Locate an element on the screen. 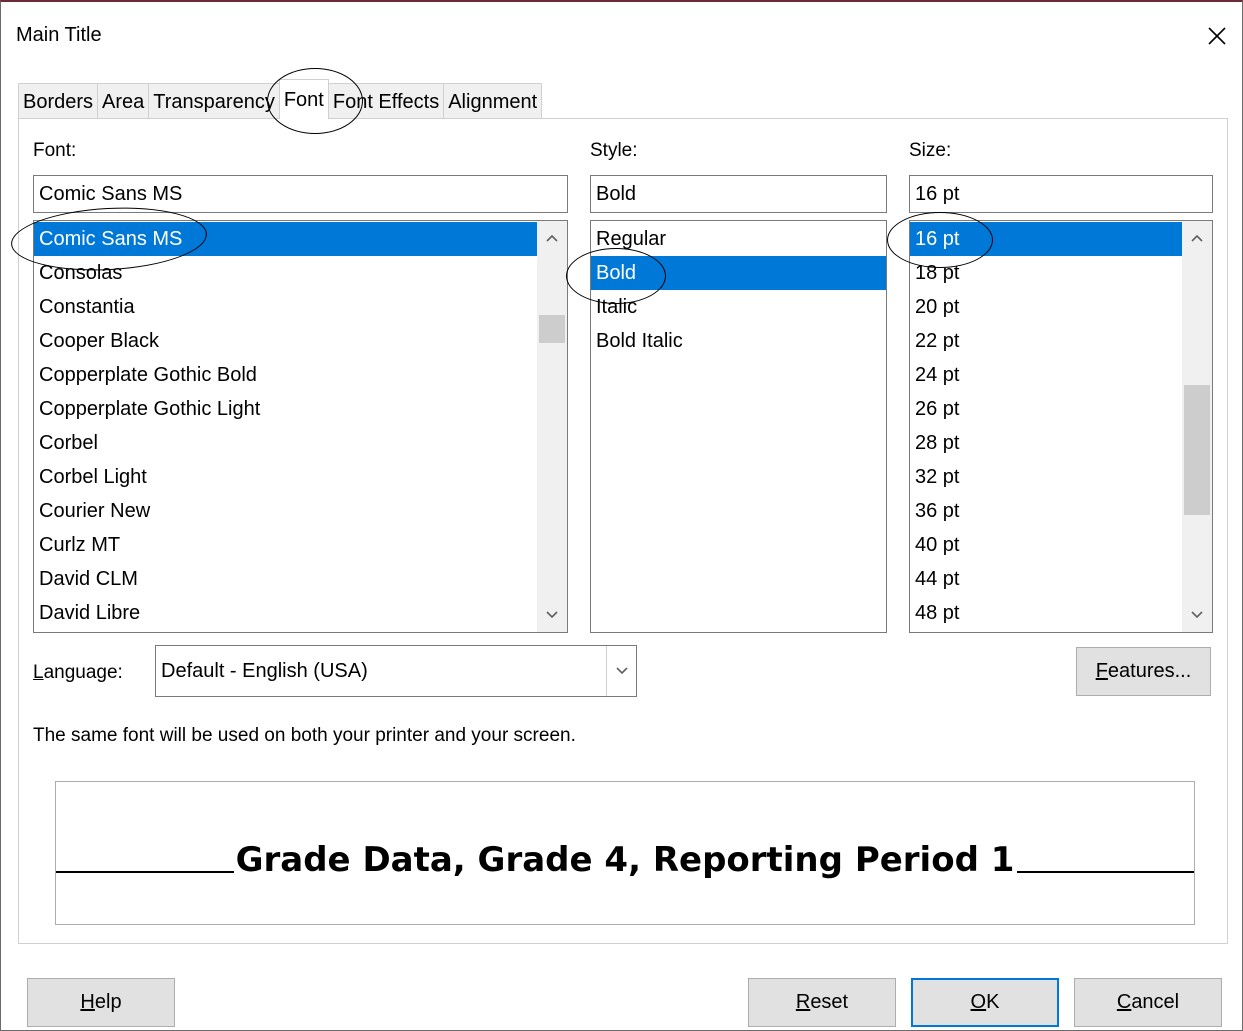  language-combobox: Default - English (USA) is located at coordinates (396, 671).